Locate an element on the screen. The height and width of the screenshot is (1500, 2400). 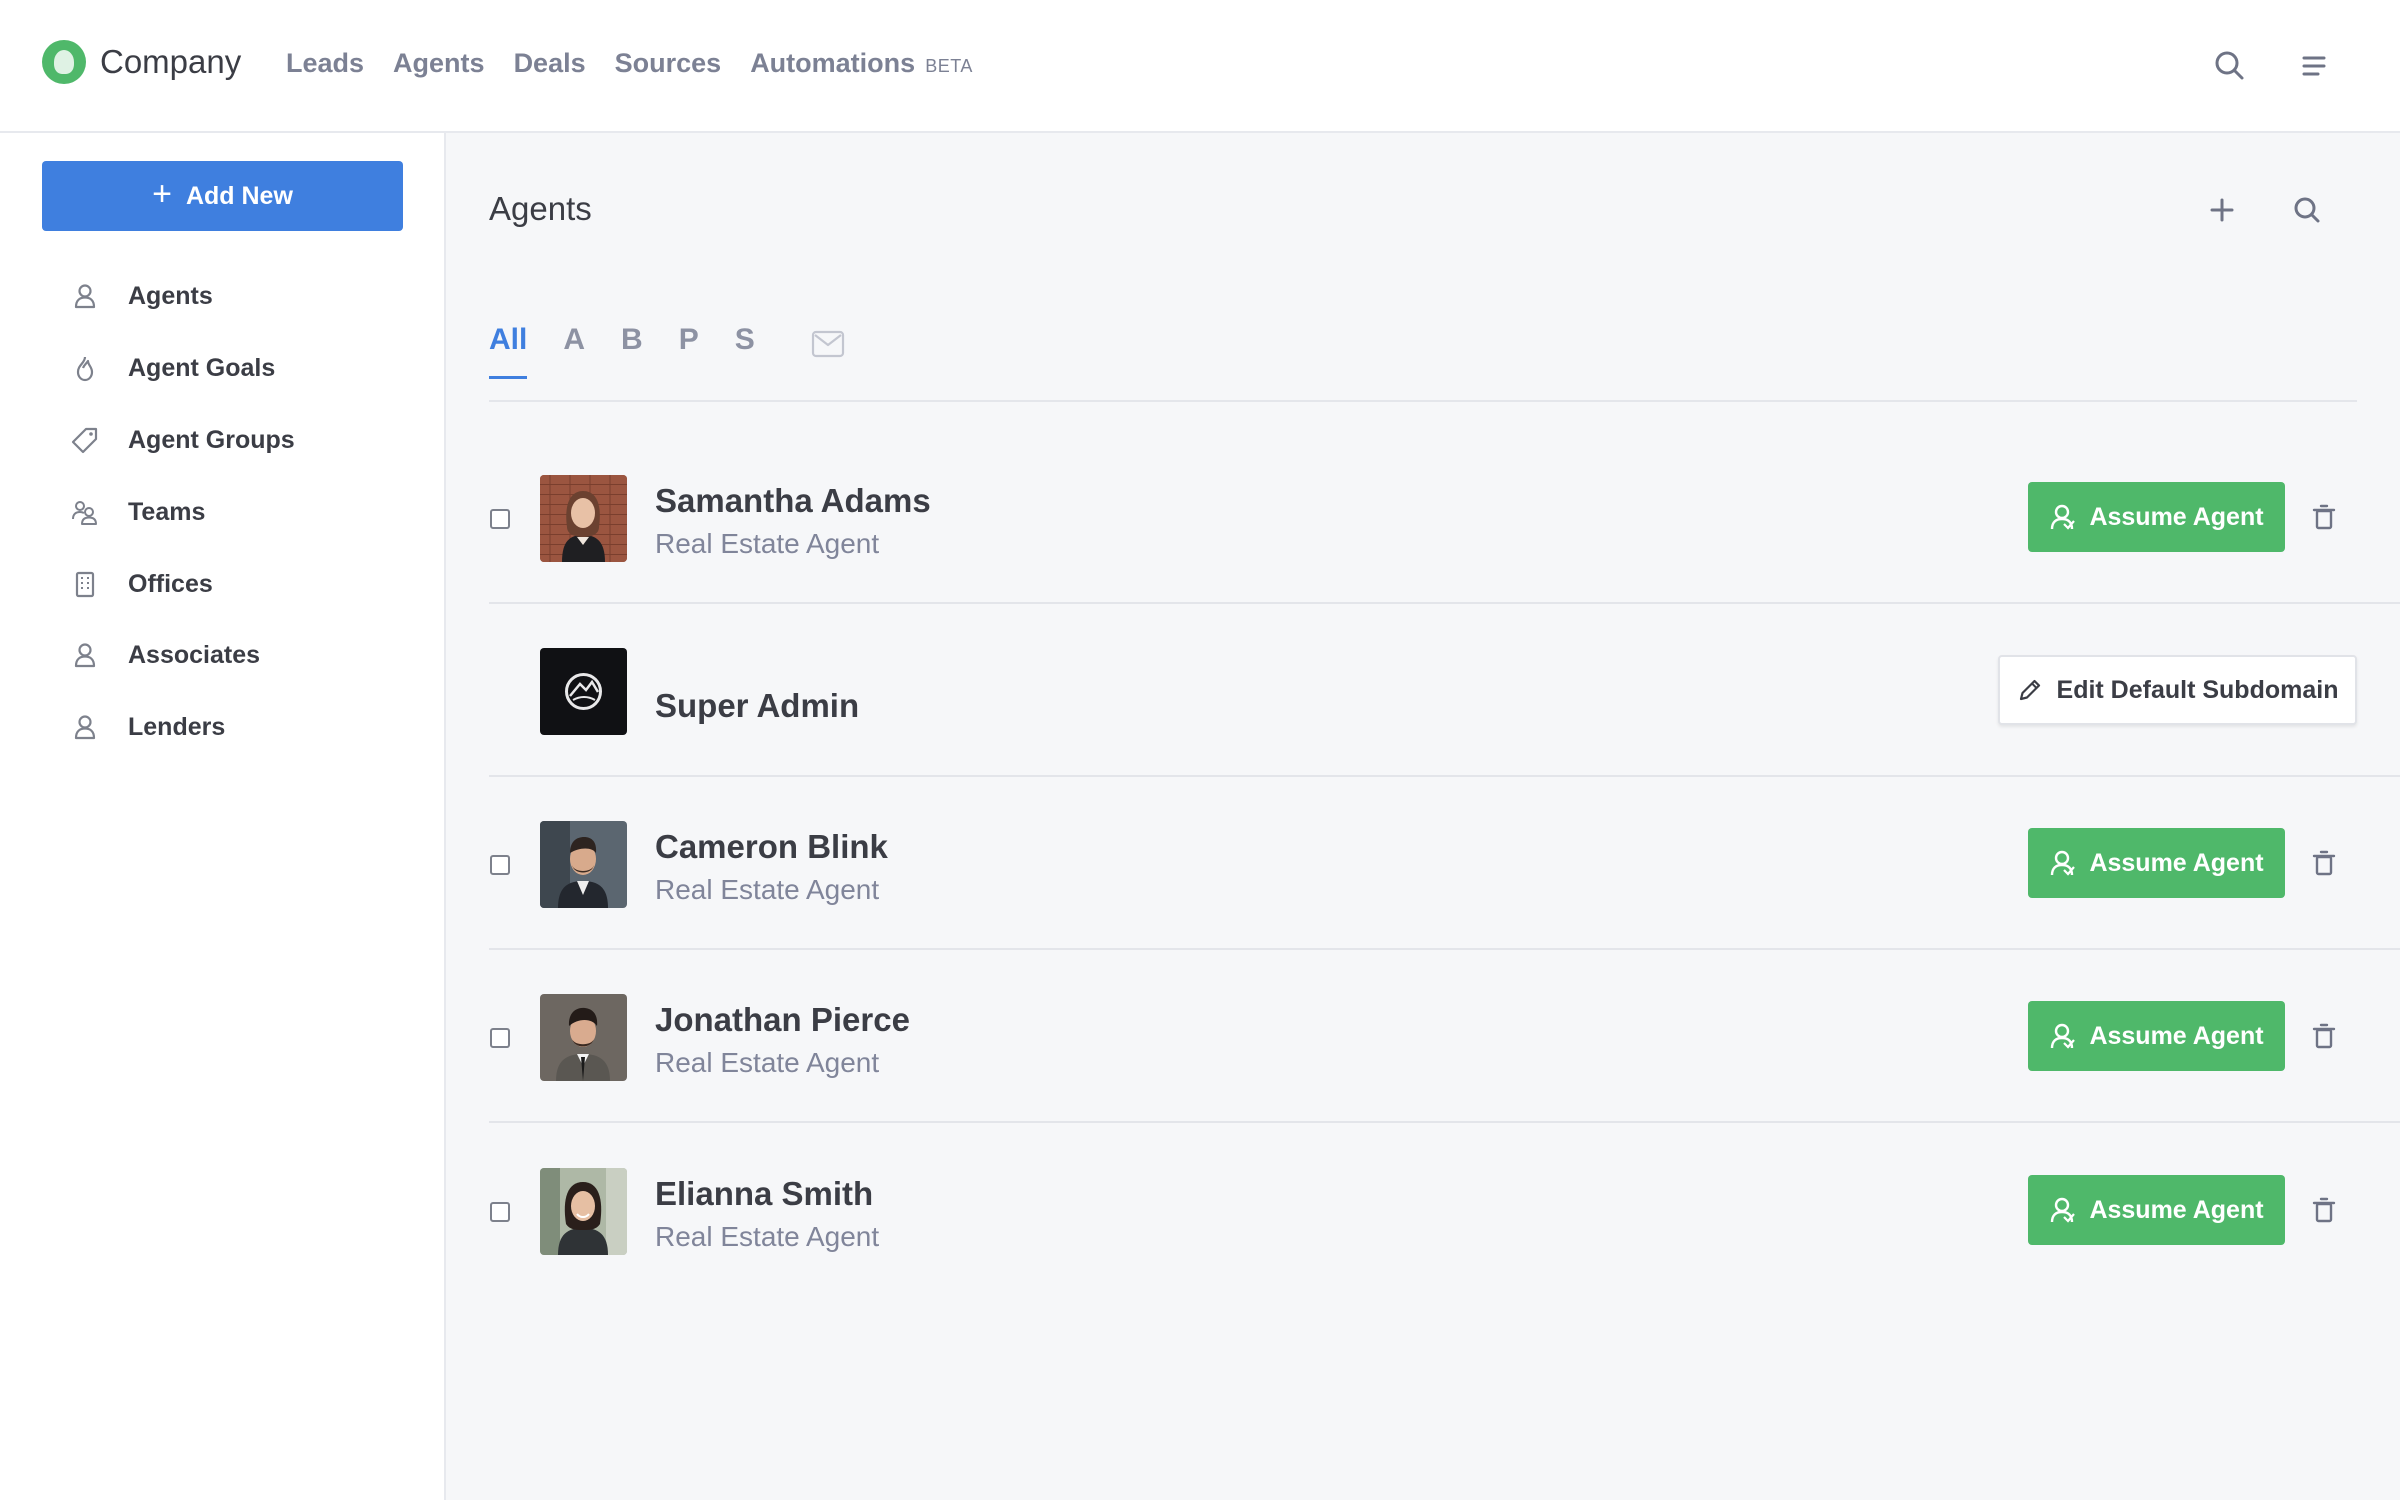
nav-leads: Leads is located at coordinates (325, 63).